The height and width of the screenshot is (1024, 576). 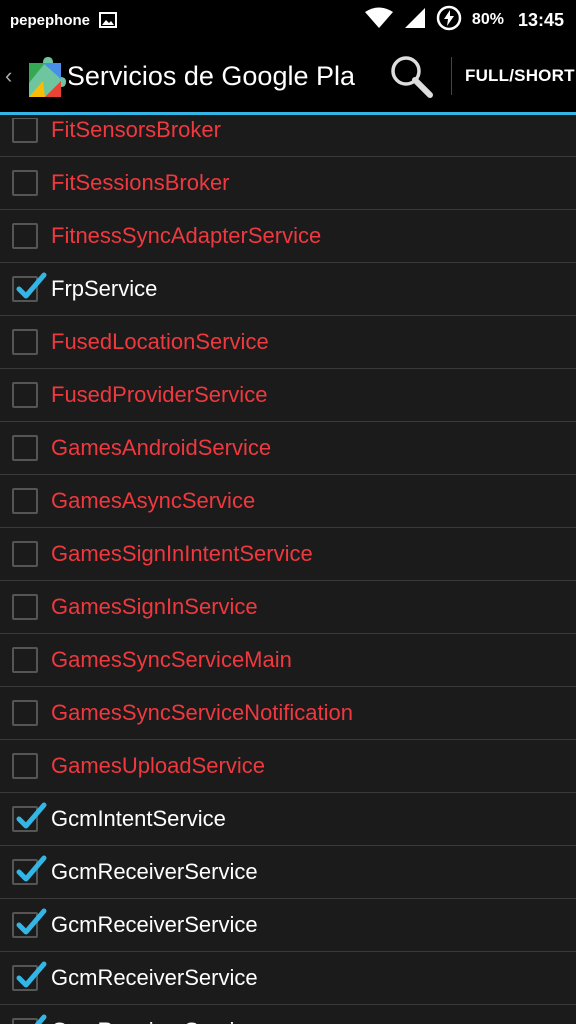 What do you see at coordinates (138, 818) in the screenshot?
I see `service-name: GcmIntentService` at bounding box center [138, 818].